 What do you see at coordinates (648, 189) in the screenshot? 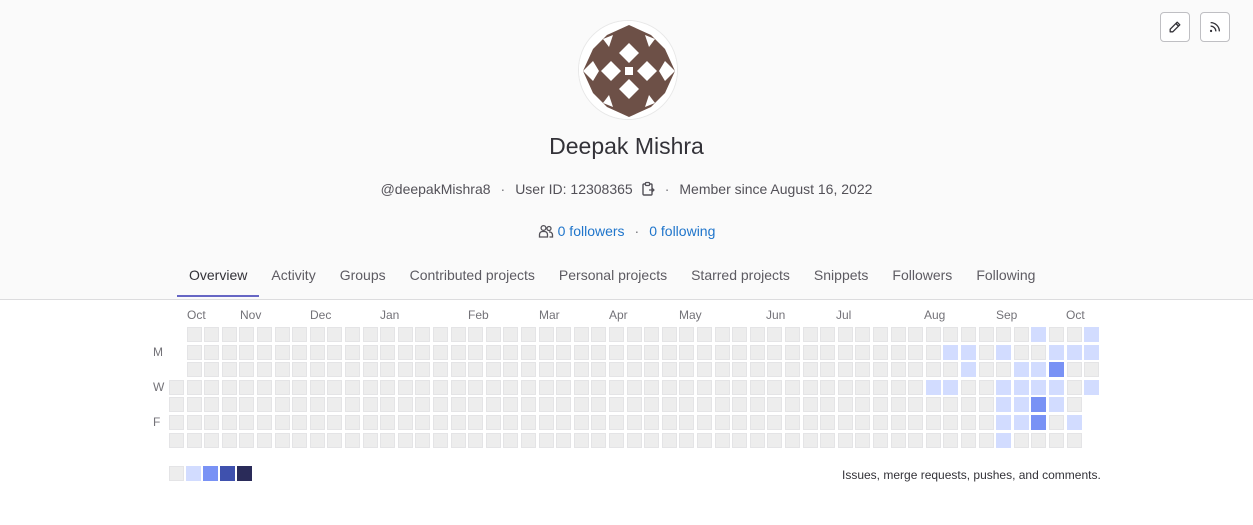
I see `copy-user-id-button` at bounding box center [648, 189].